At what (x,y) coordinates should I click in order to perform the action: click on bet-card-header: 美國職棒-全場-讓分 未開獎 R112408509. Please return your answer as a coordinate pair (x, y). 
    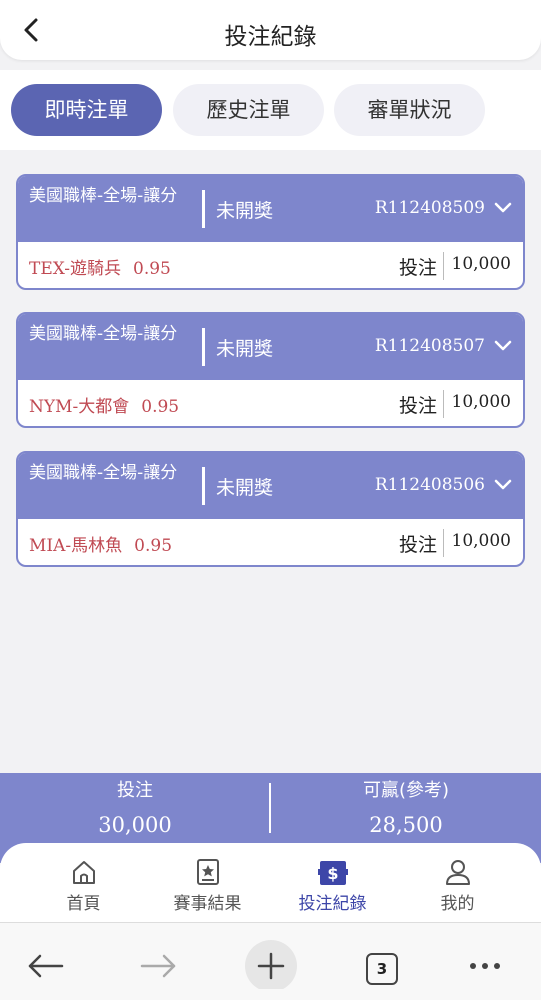
    Looking at the image, I should click on (270, 209).